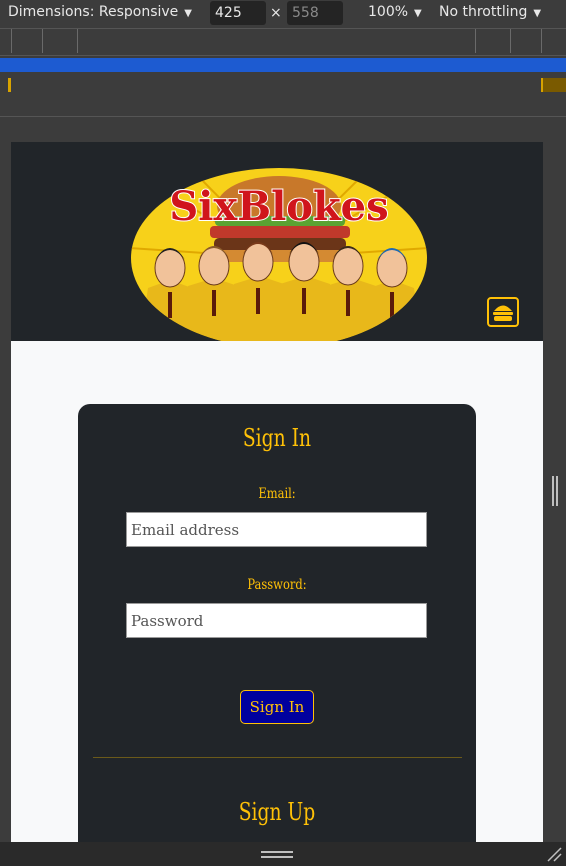  I want to click on viewport-resize-handle-right, so click(553, 491).